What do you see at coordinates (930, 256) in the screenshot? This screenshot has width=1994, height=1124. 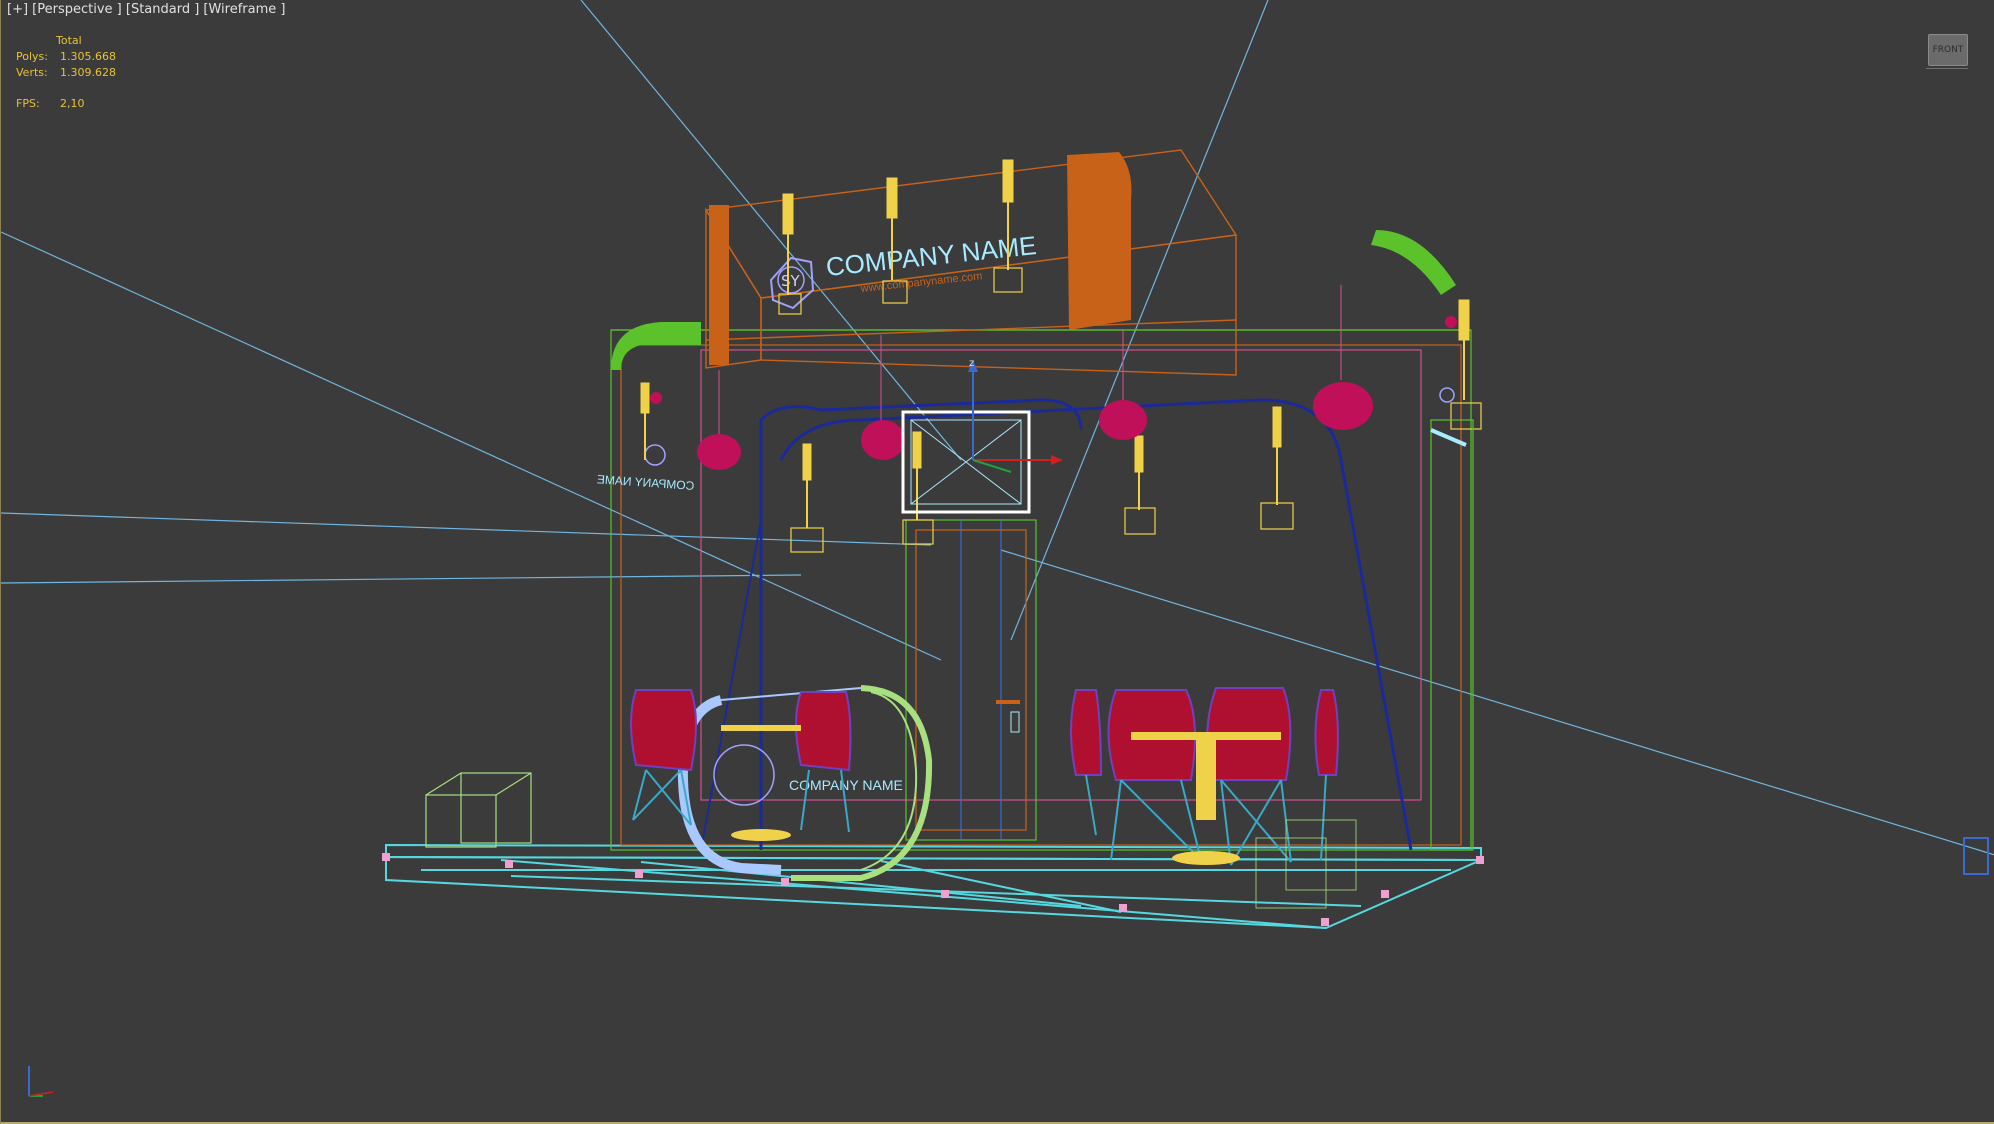 I see `sign-company-name: COMPANY NAME` at bounding box center [930, 256].